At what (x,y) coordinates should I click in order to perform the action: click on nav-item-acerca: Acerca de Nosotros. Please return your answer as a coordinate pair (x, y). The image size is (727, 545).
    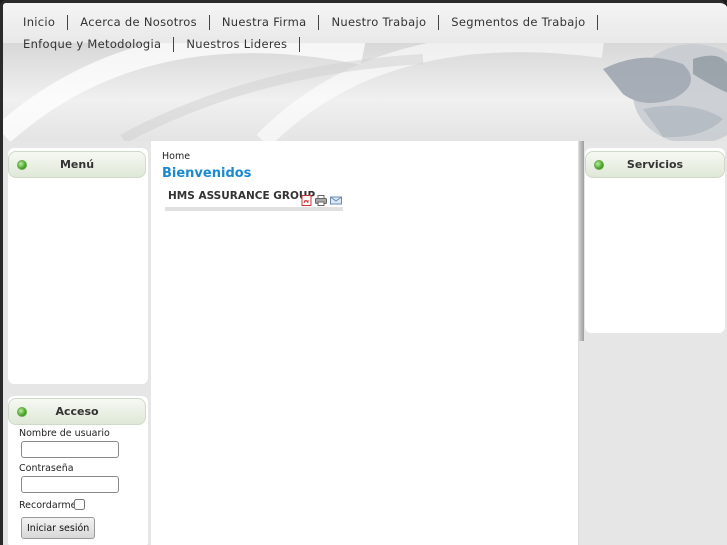
    Looking at the image, I should click on (139, 22).